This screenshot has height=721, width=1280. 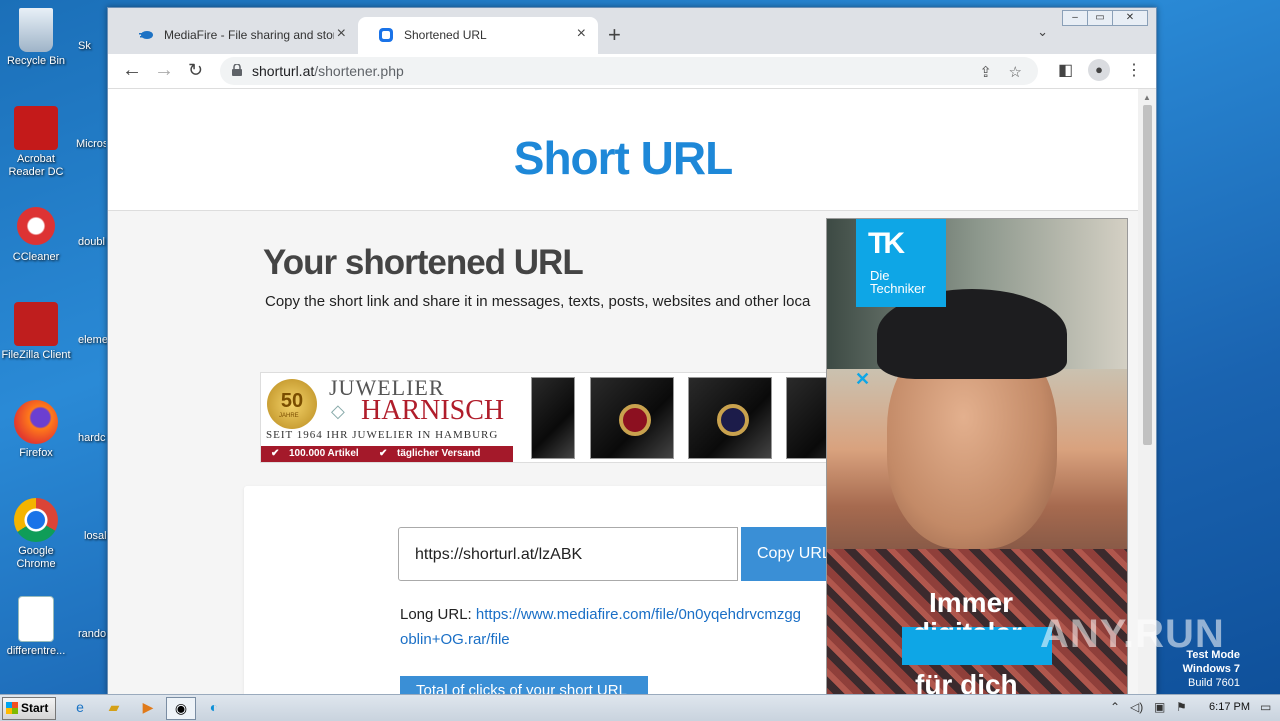 I want to click on tab-search-chevron-icon: ⌄, so click(x=1042, y=32).